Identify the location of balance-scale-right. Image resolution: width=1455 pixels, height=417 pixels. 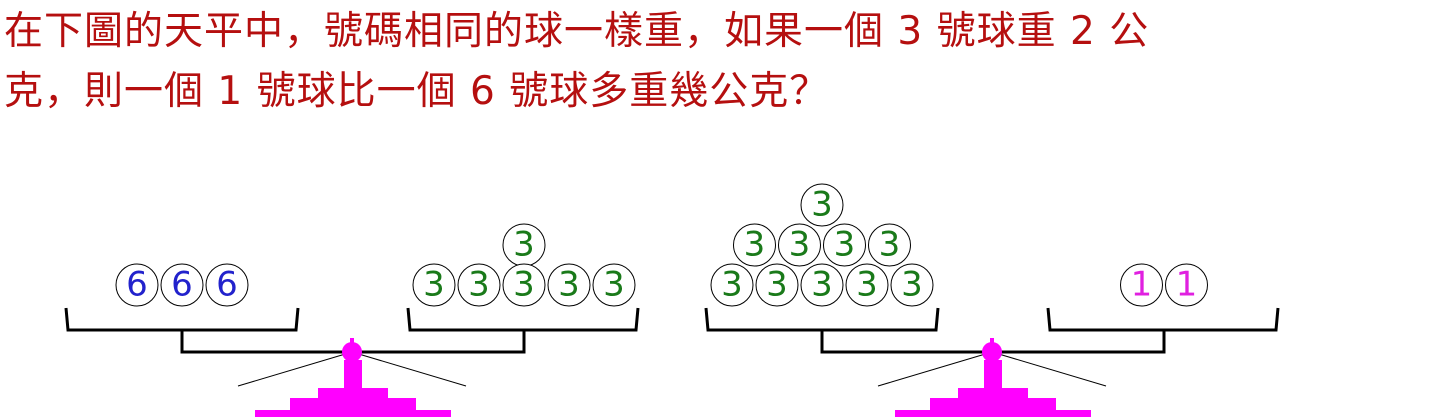
(992, 362).